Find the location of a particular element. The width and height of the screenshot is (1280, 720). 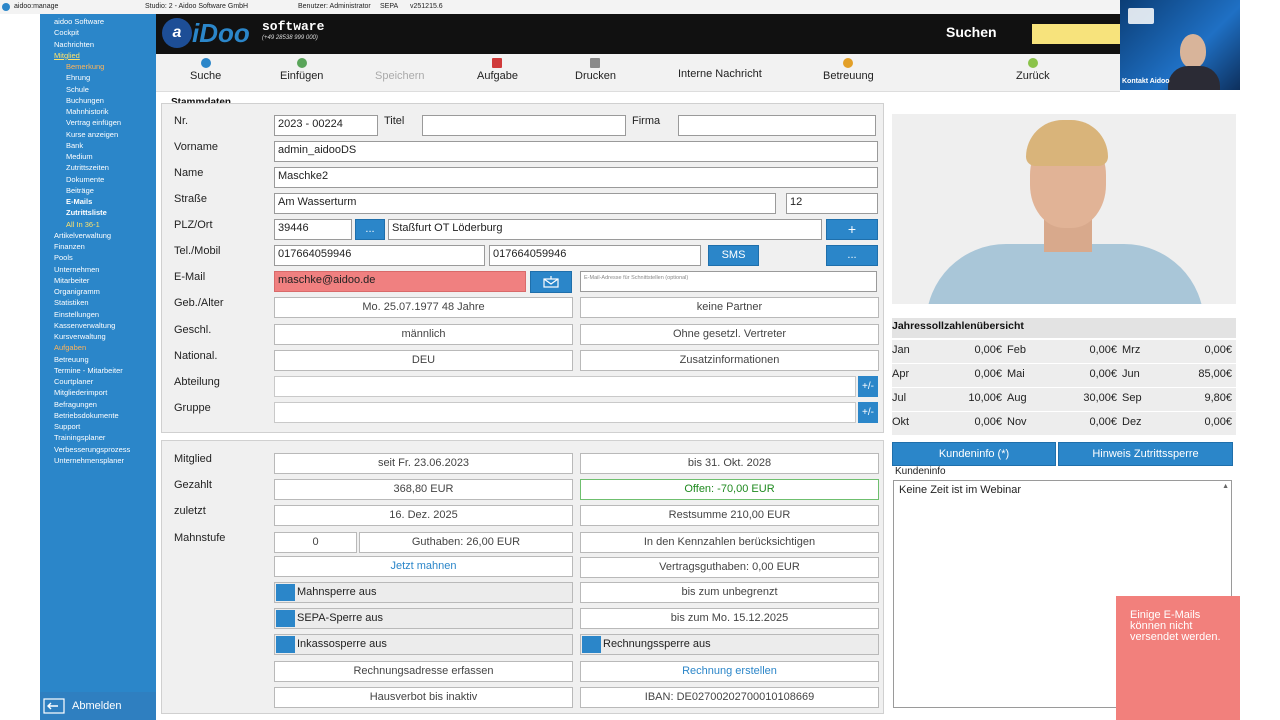

ort-field: Staßfurt OT Löderburg is located at coordinates (605, 229).